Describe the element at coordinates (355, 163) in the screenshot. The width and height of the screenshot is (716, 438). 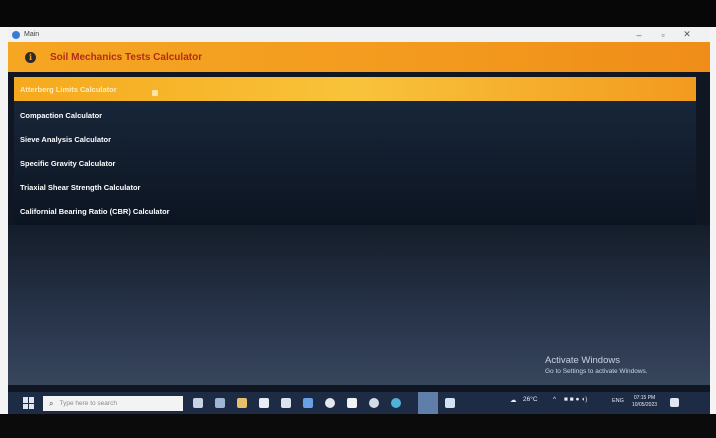
I see `menu-item-specific-gravity: Specific Gravity Calculator` at that location.